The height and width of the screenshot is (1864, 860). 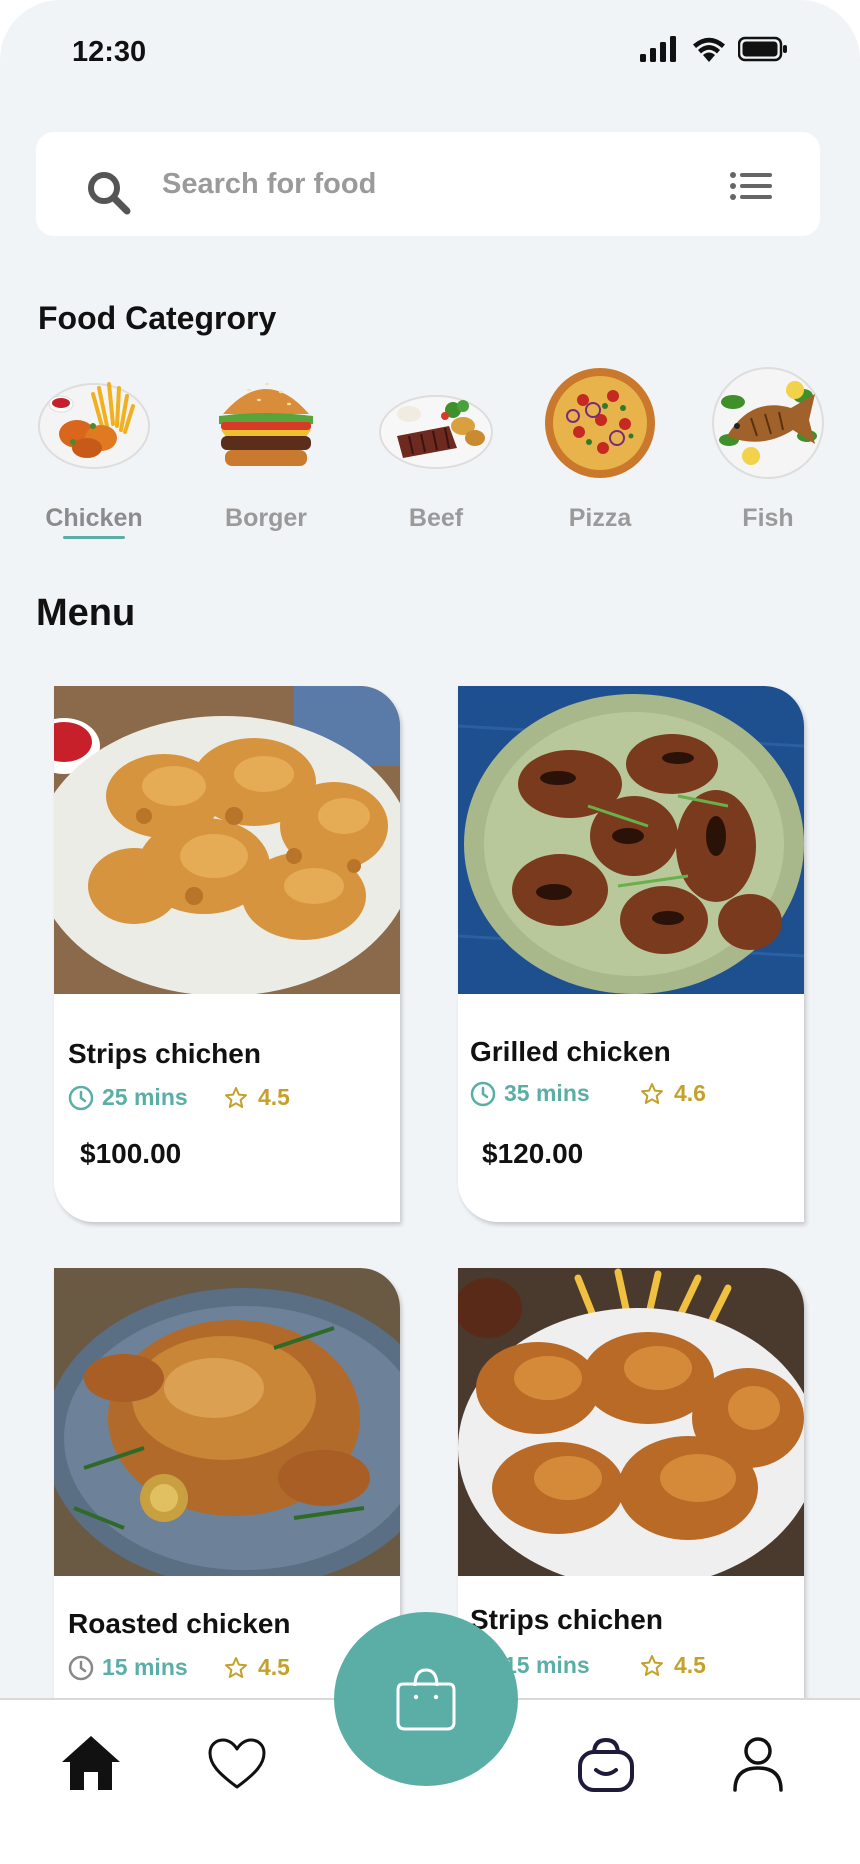 I want to click on item-name: Grilled chicken, so click(x=570, y=1051).